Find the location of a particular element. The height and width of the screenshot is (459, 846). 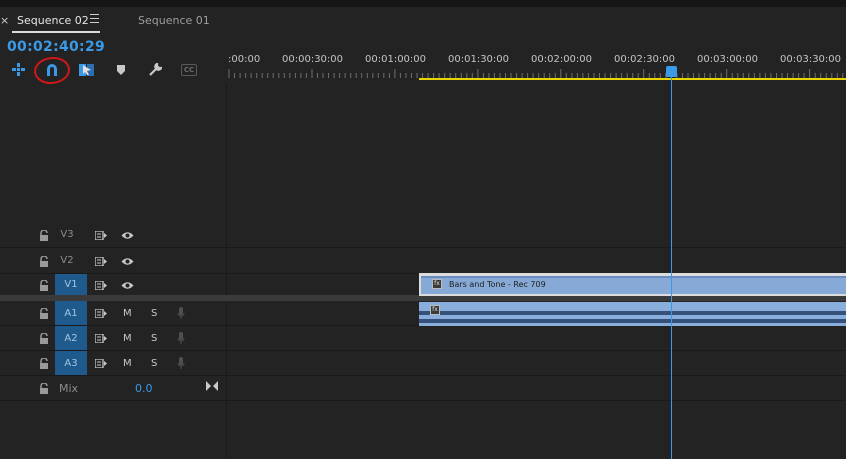

track-target-v1: V1 is located at coordinates (71, 284).